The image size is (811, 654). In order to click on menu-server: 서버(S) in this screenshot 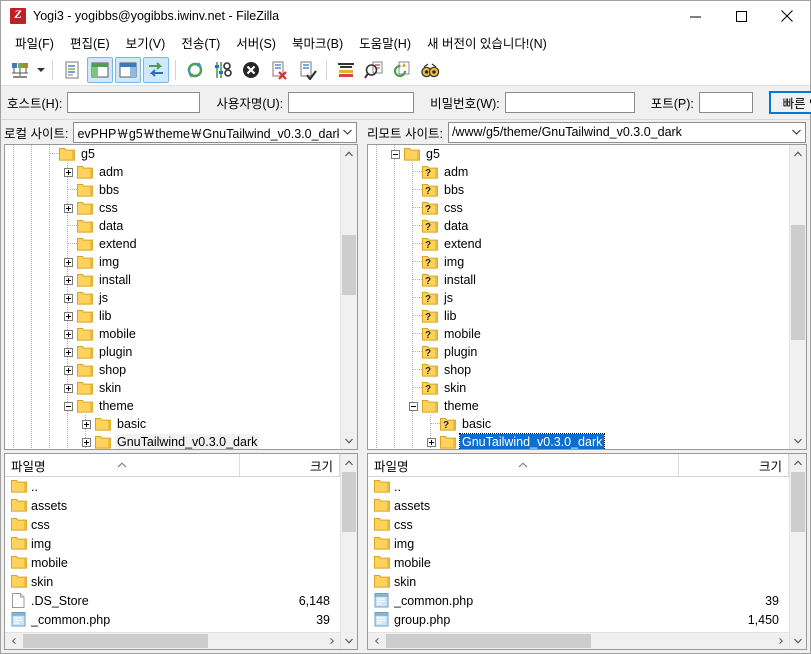, I will do `click(256, 43)`.